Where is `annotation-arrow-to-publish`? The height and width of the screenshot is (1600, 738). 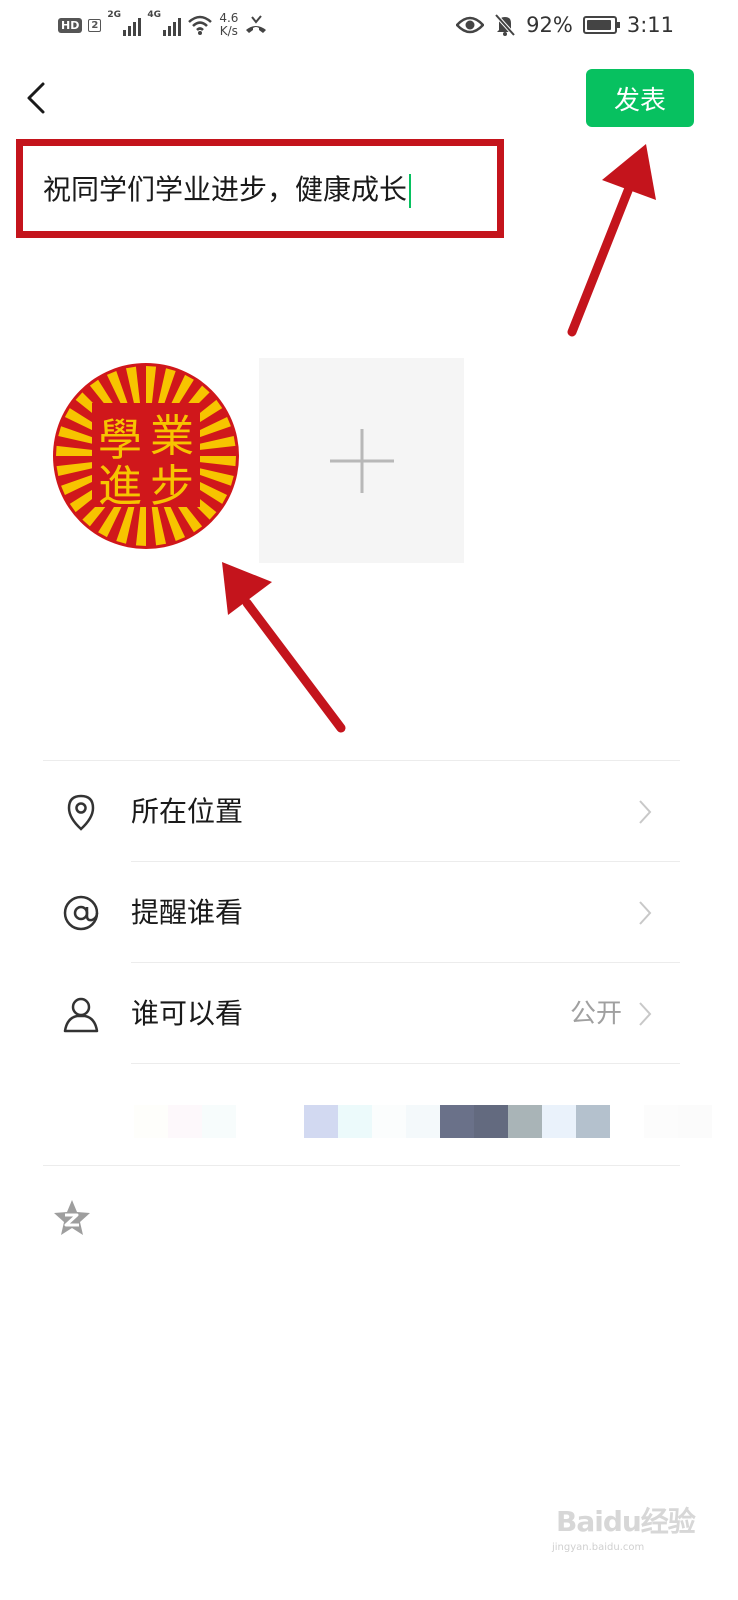
annotation-arrow-to-publish is located at coordinates (611, 240).